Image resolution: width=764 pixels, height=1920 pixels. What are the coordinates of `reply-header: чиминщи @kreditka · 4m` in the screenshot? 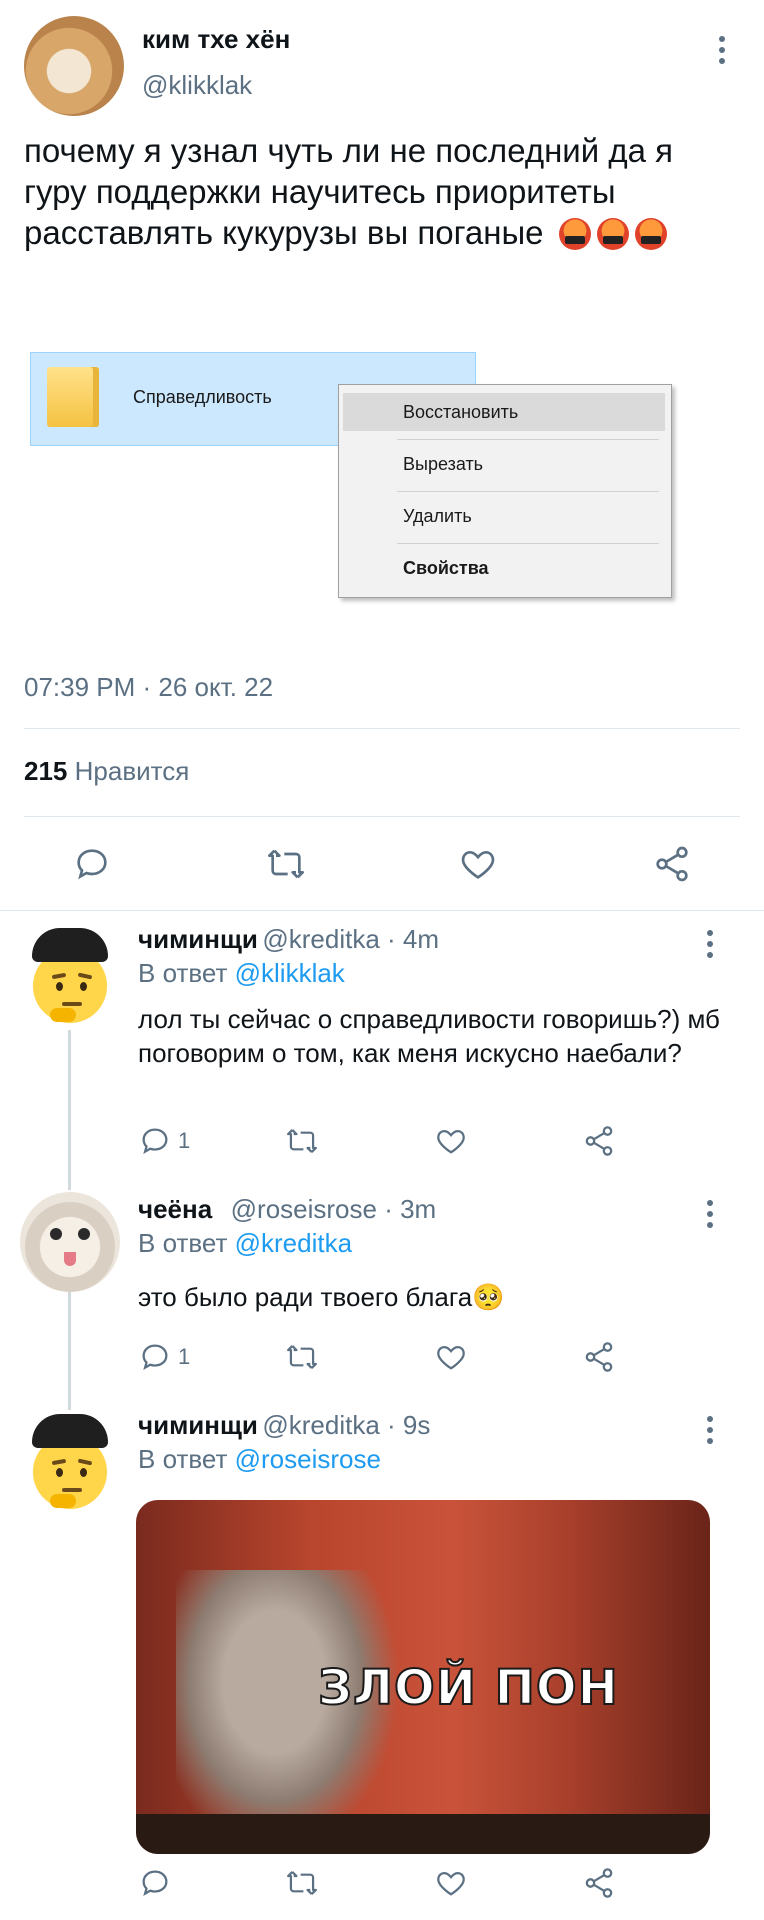 It's located at (288, 939).